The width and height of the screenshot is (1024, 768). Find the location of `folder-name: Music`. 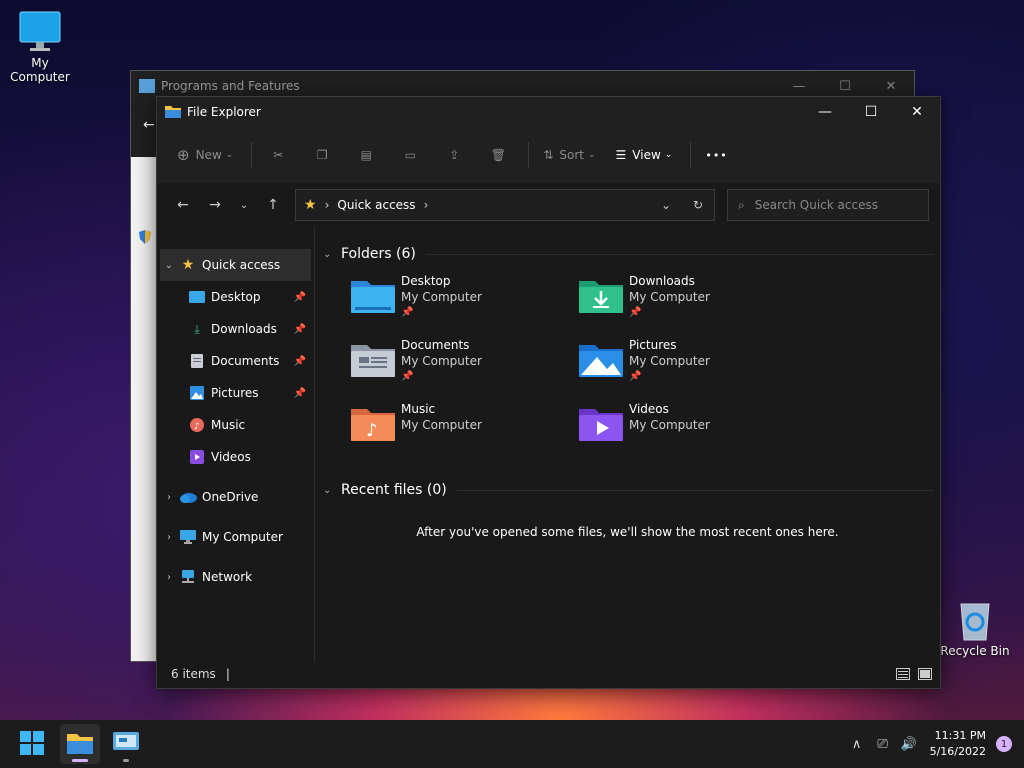

folder-name: Music is located at coordinates (418, 409).